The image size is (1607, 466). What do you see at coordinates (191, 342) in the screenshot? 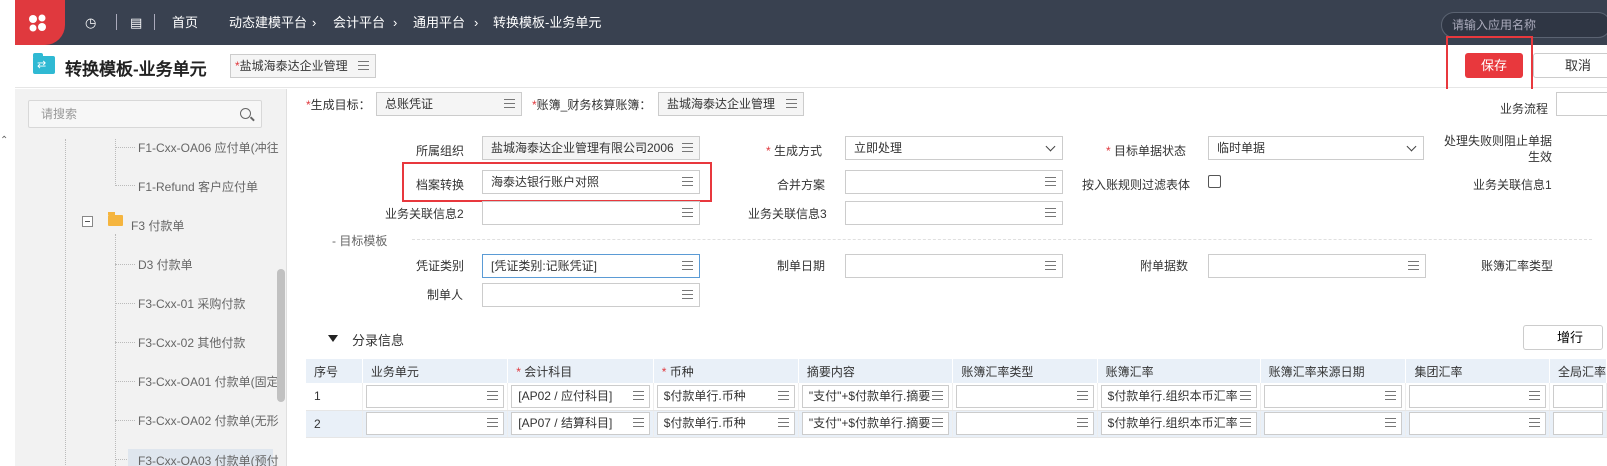
I see `tree-item: F3-Cxx-02 其他付款` at bounding box center [191, 342].